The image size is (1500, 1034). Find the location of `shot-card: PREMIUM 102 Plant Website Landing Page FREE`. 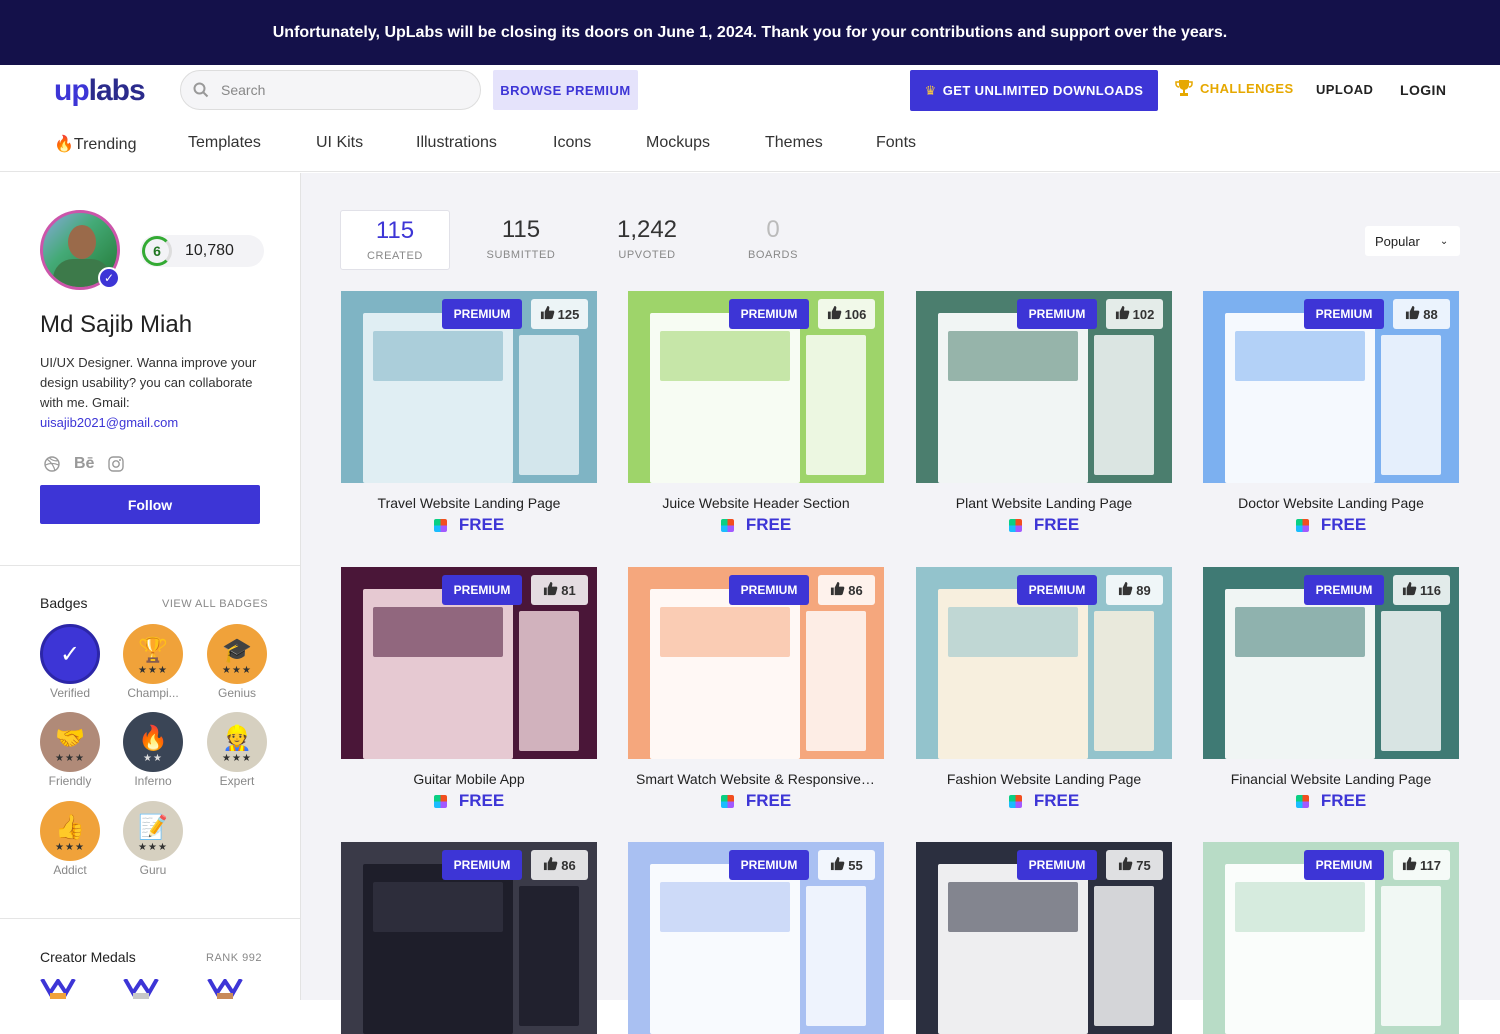

shot-card: PREMIUM 102 Plant Website Landing Page FREE is located at coordinates (1044, 413).